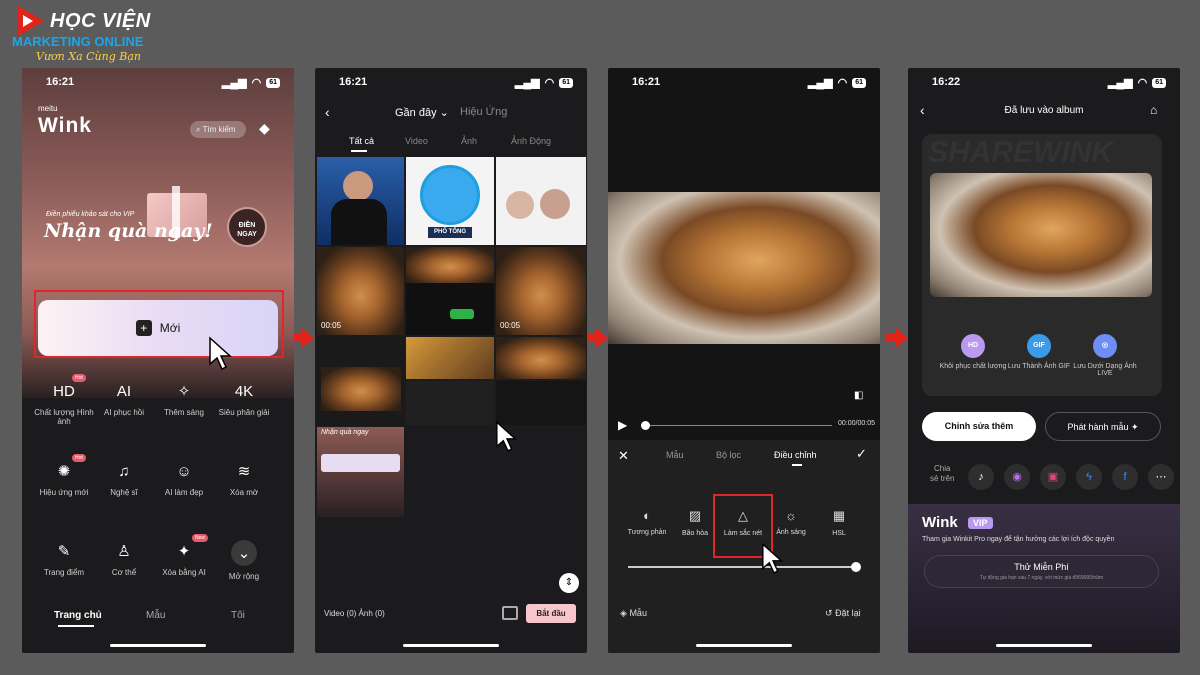  Describe the element at coordinates (184, 551) in the screenshot. I see `magic-wand-icon: ✦` at that location.